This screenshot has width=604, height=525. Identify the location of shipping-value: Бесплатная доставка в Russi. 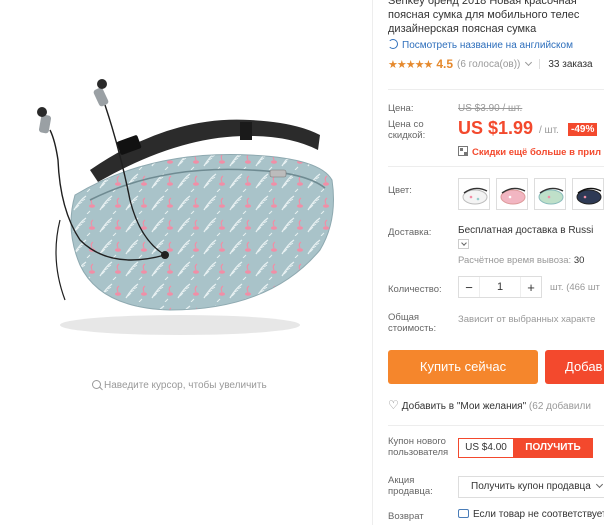
(526, 230).